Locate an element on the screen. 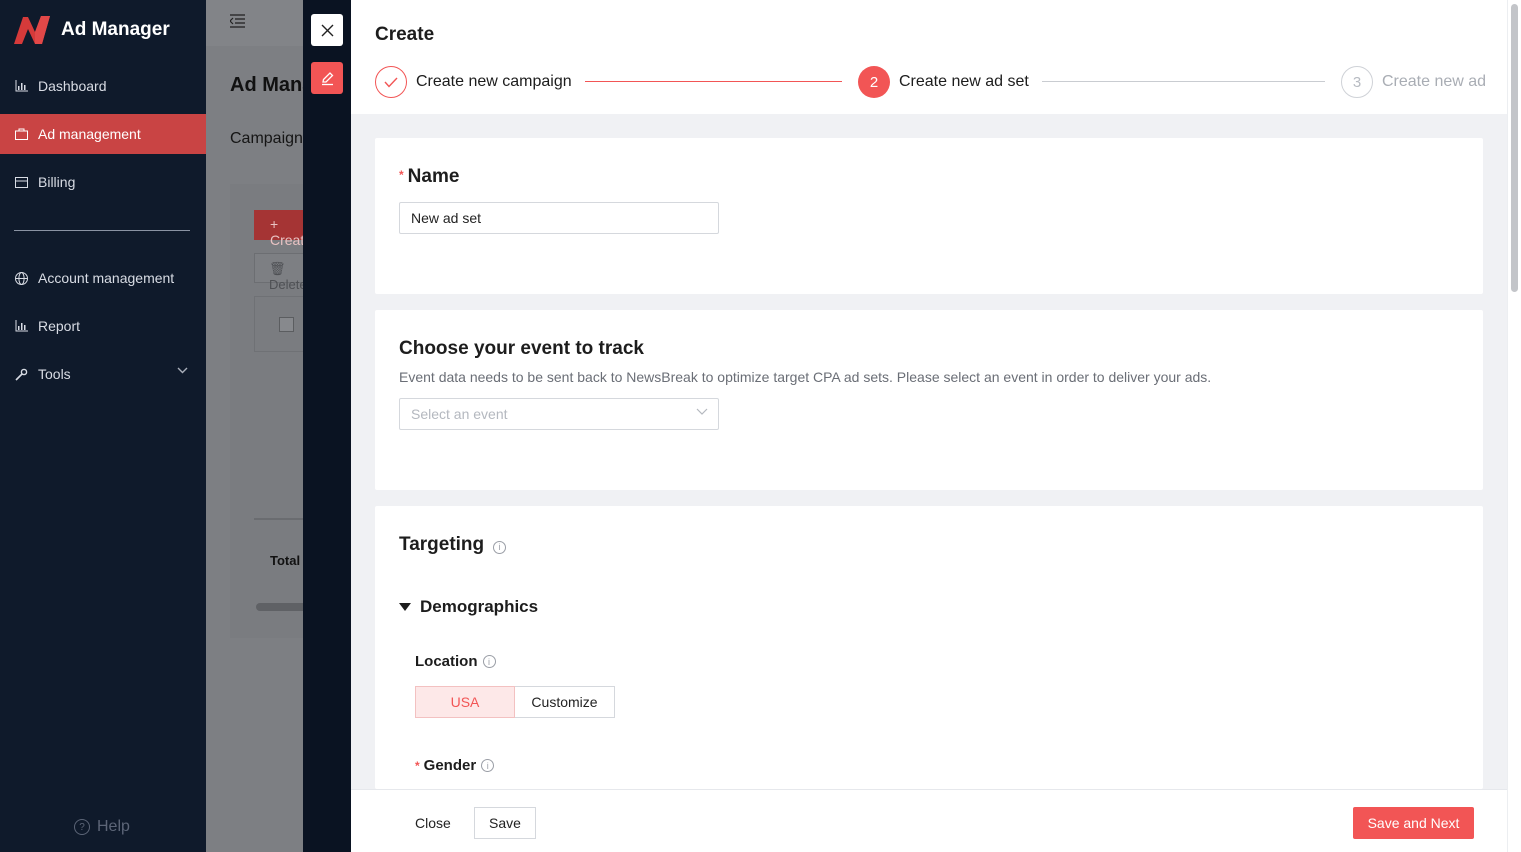 This screenshot has height=852, width=1521. targeting-heading: Targeting i is located at coordinates (453, 545).